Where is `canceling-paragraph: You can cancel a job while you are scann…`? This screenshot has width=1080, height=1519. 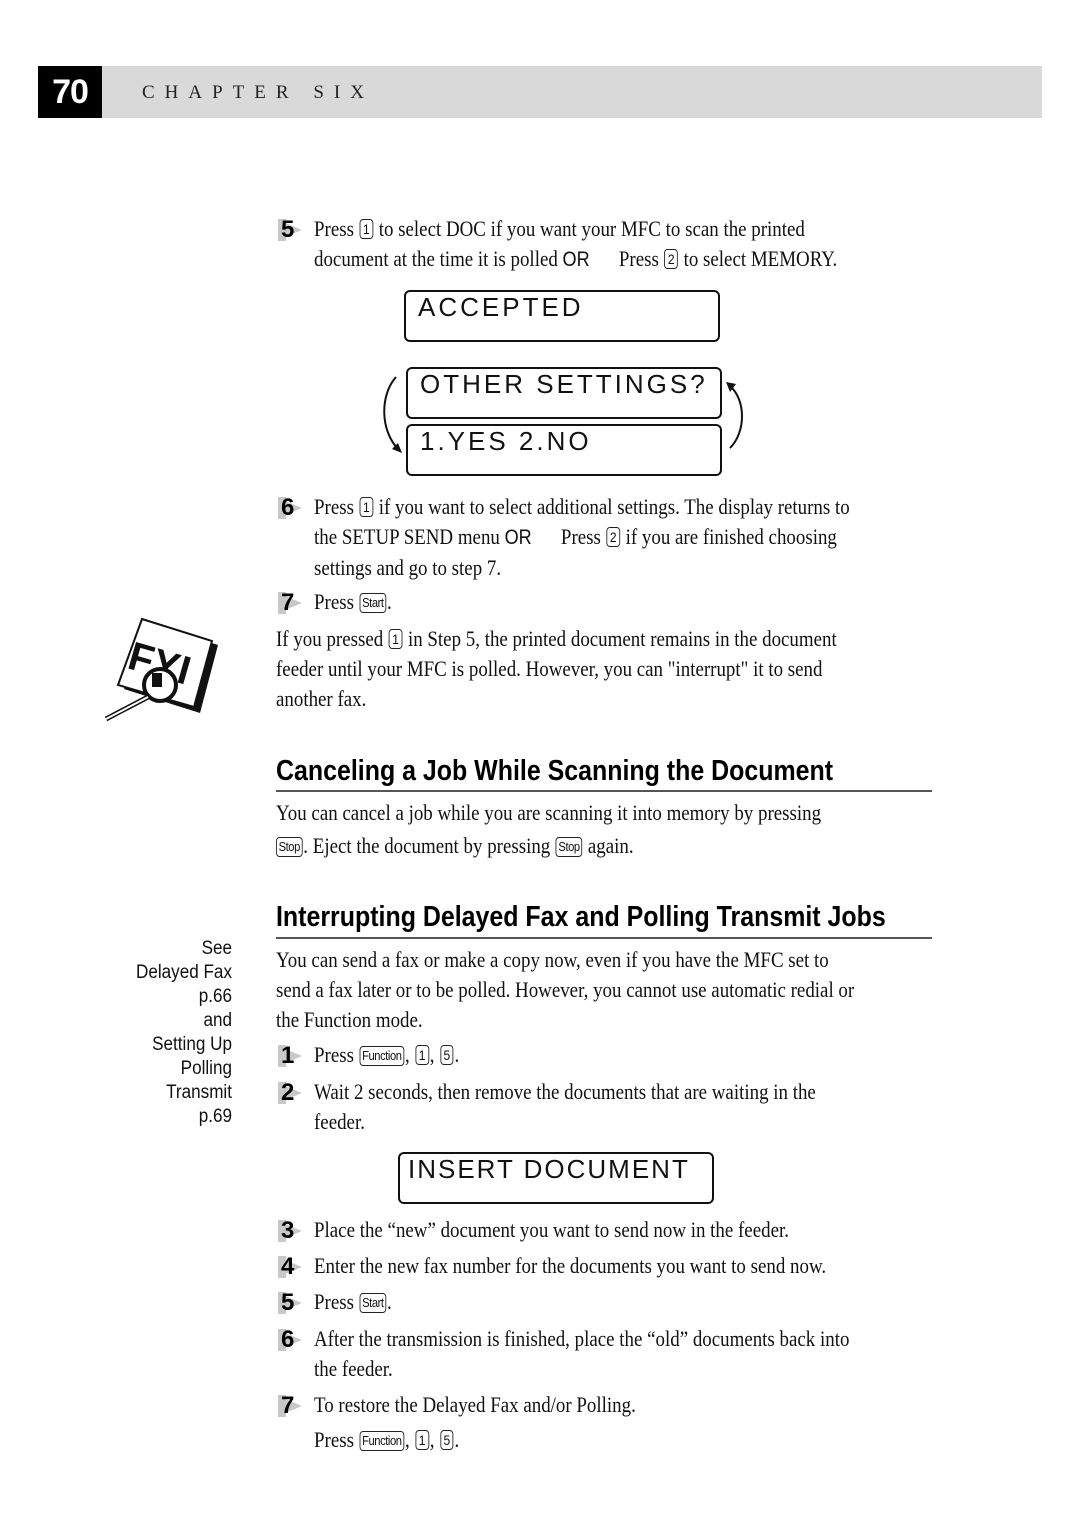
canceling-paragraph: You can cancel a job while you are scann… is located at coordinates (549, 829).